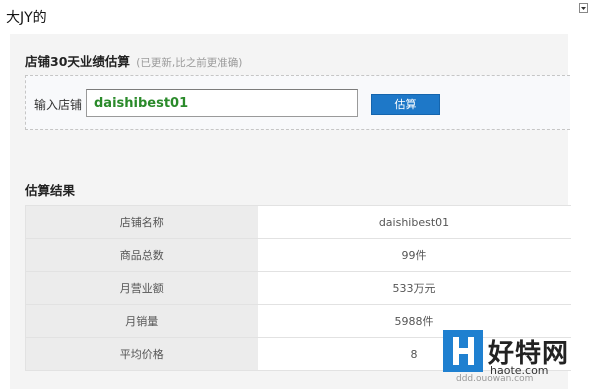 The image size is (590, 389). Describe the element at coordinates (141, 354) in the screenshot. I see `row-label: 平均价格` at that location.